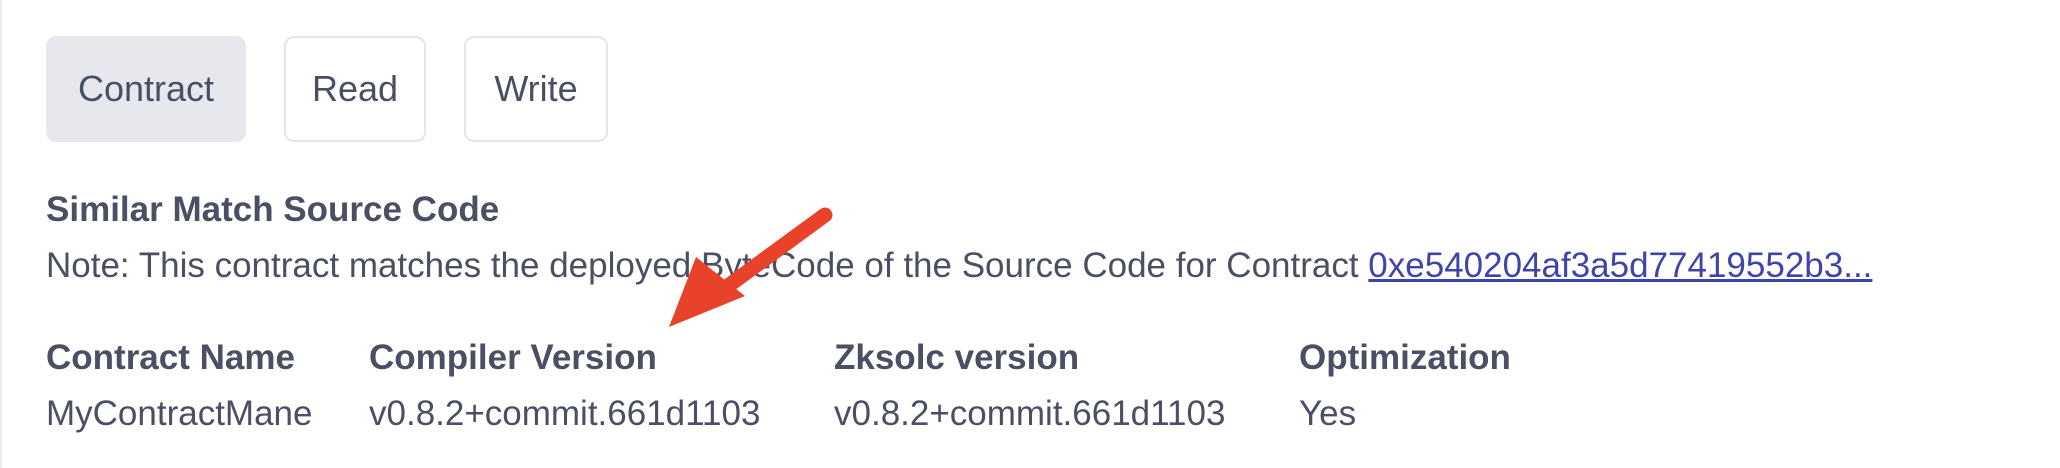 The width and height of the screenshot is (2060, 468). Describe the element at coordinates (273, 209) in the screenshot. I see `section-title: Similar Match Source Code` at that location.